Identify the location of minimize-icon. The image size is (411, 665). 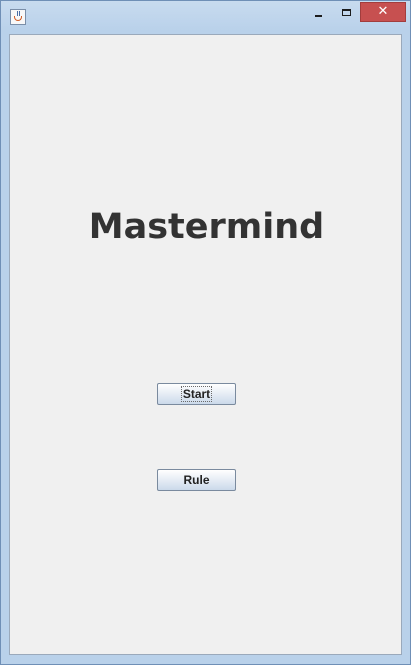
(318, 16).